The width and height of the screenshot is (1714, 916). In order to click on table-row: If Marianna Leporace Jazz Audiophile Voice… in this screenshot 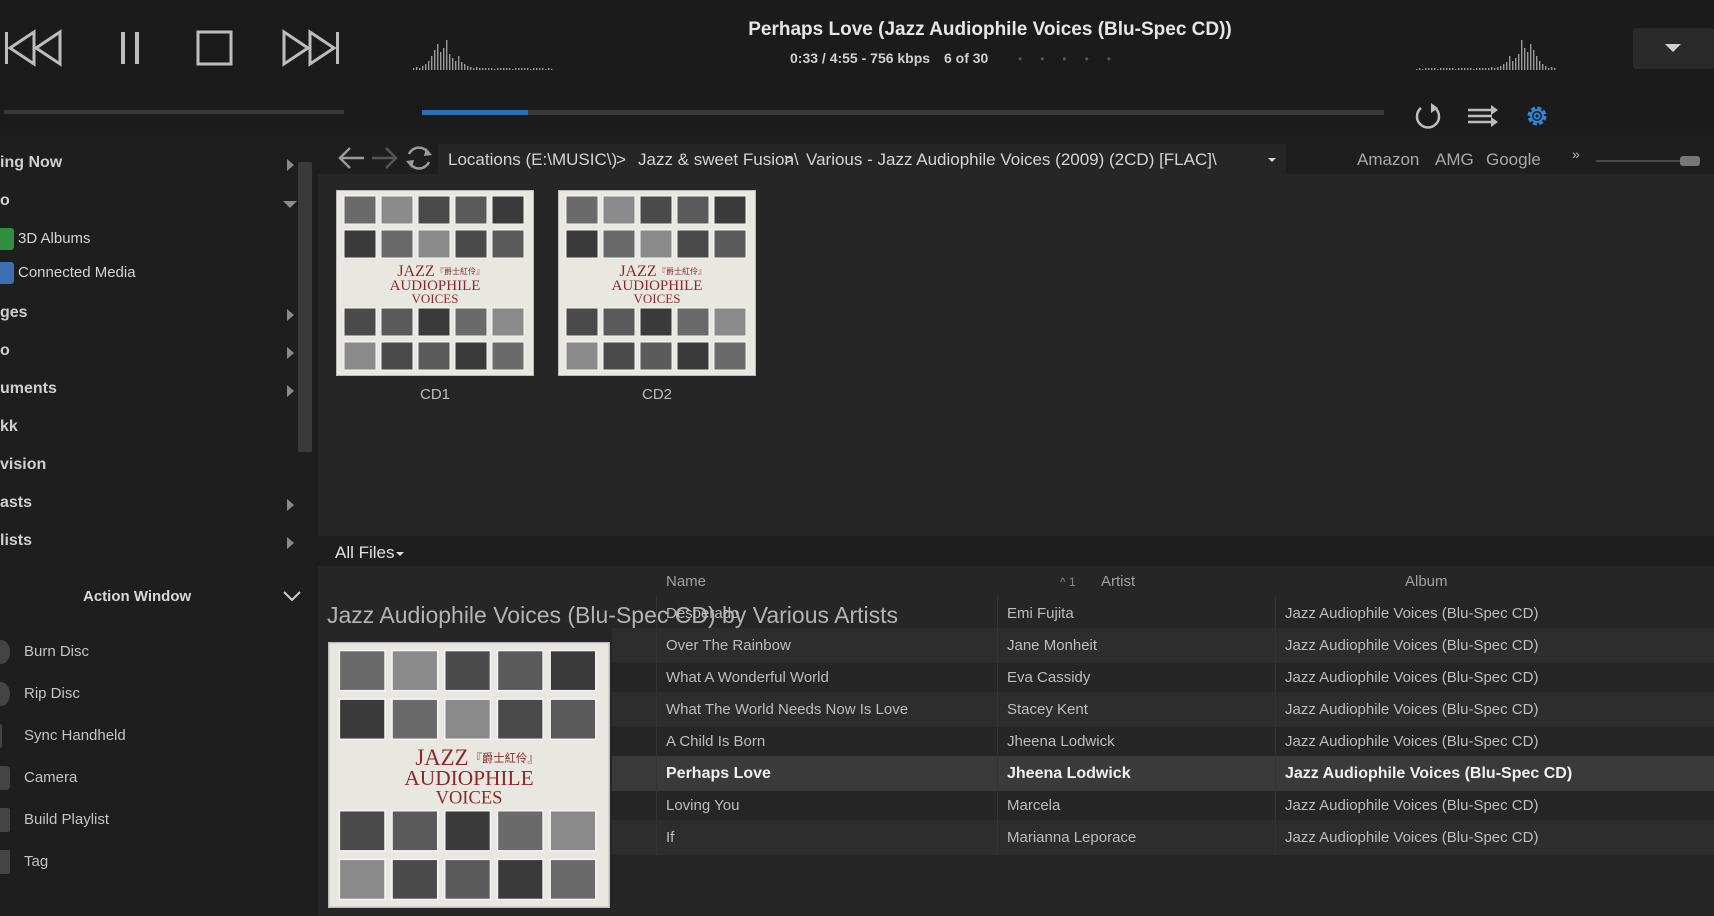, I will do `click(1163, 837)`.